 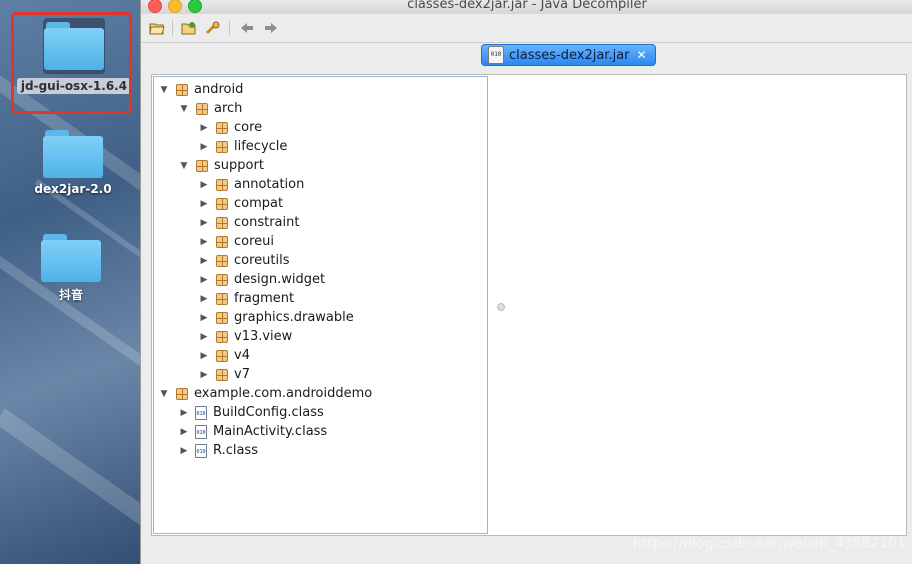 What do you see at coordinates (269, 184) in the screenshot?
I see `tree-node-label: annotation` at bounding box center [269, 184].